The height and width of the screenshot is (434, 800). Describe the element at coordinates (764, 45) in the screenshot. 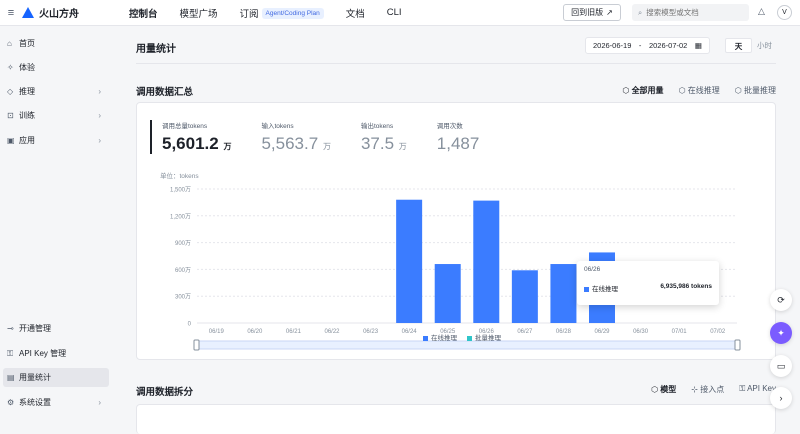

I see `seg-hour: 小时` at that location.